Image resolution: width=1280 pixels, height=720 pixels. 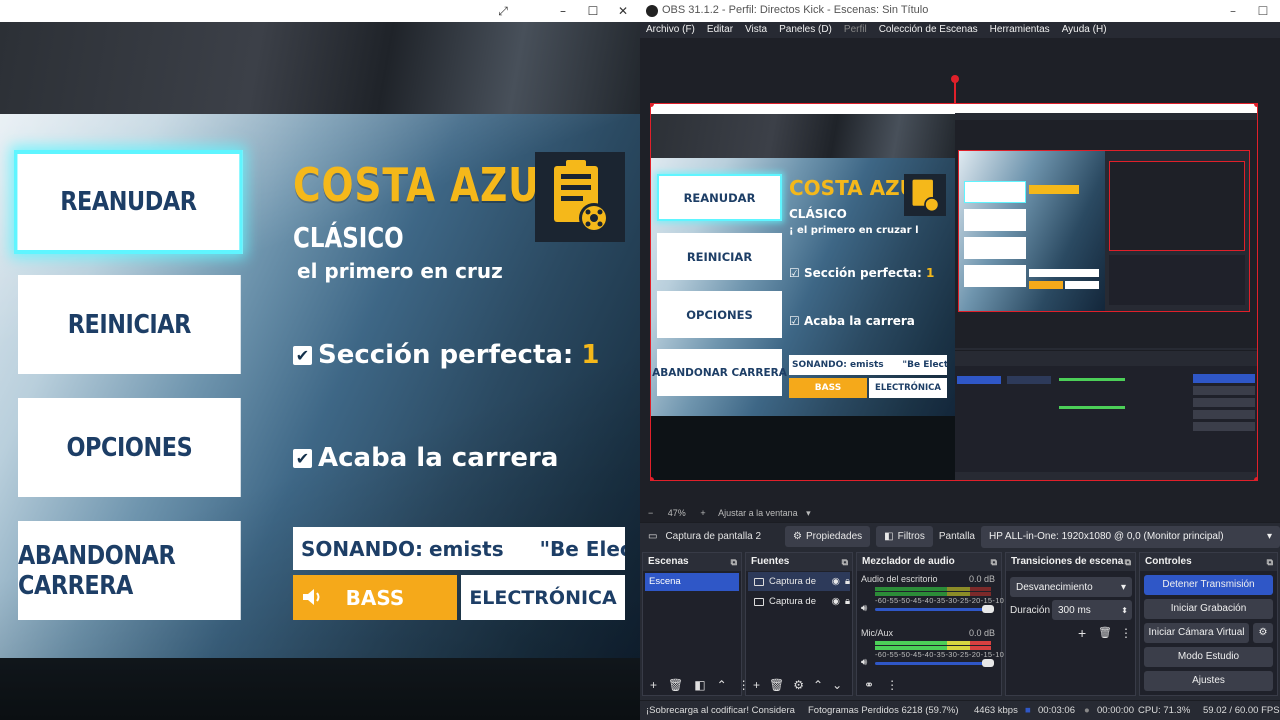 I want to click on preview-menu-item: OPCIONES, so click(x=719, y=314).